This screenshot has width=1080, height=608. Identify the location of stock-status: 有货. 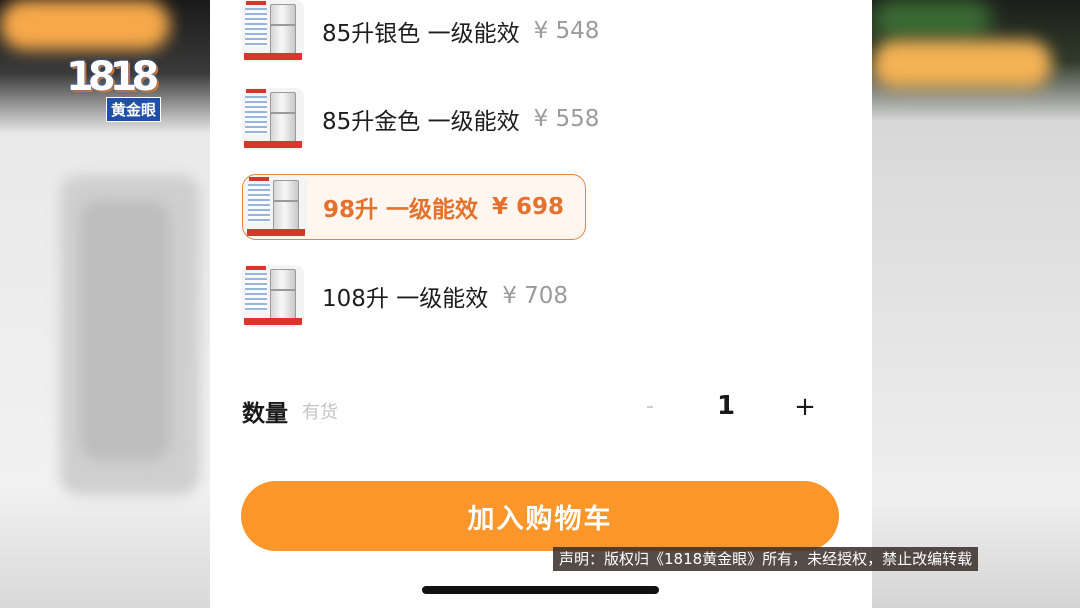
(320, 412).